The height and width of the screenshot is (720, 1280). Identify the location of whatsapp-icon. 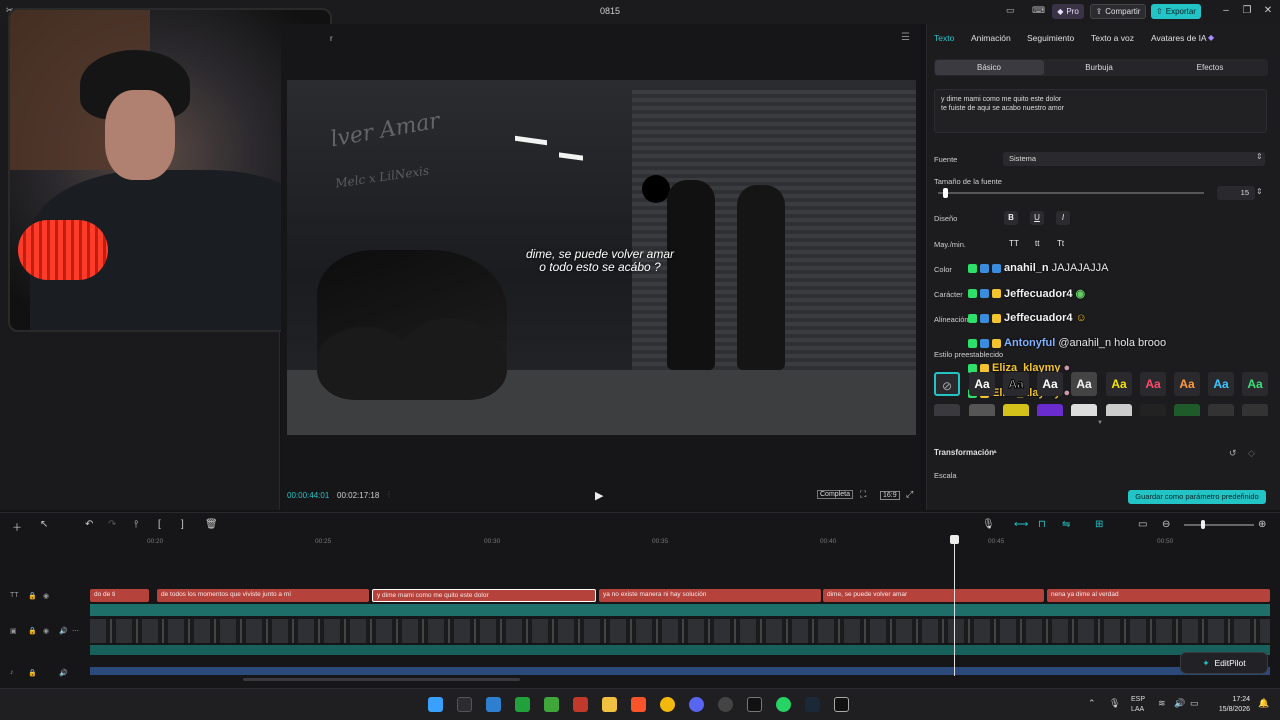
(783, 704).